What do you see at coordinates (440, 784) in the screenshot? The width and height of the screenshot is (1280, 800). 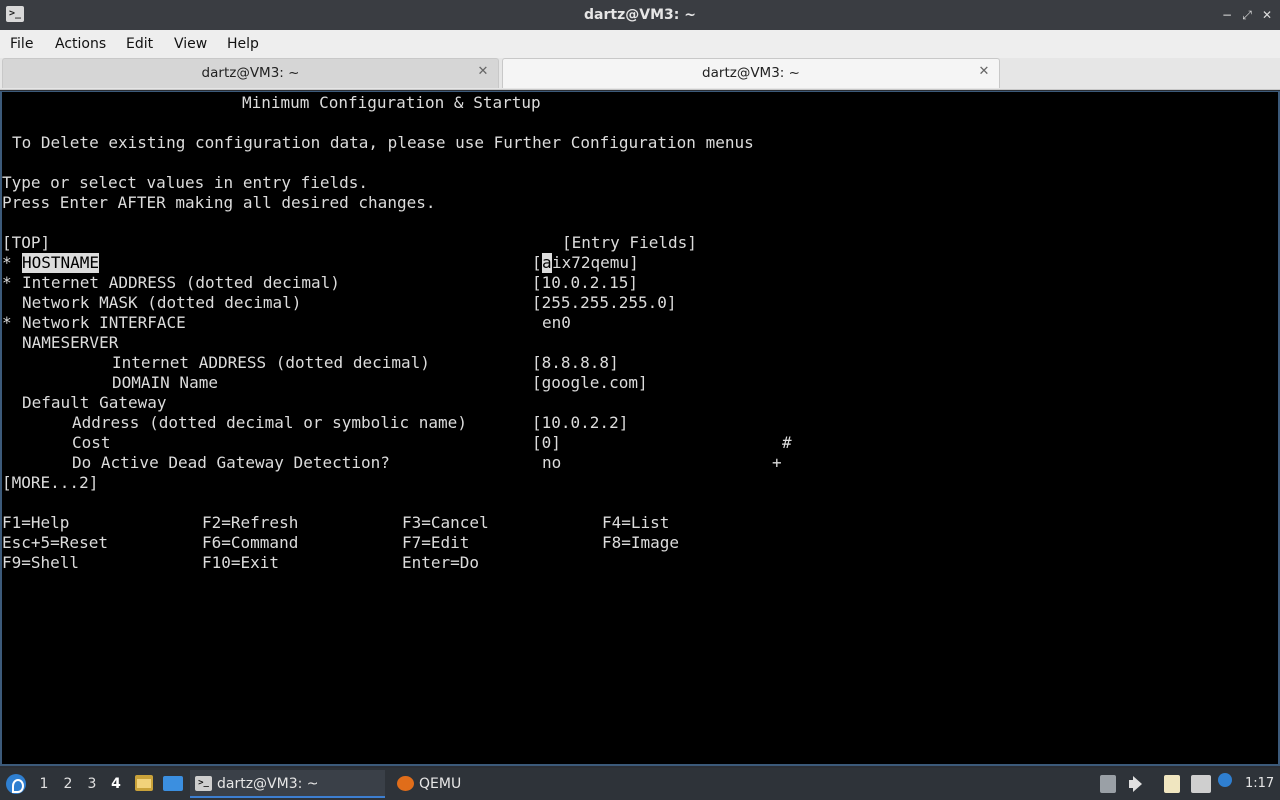 I see `task-label: QEMU` at bounding box center [440, 784].